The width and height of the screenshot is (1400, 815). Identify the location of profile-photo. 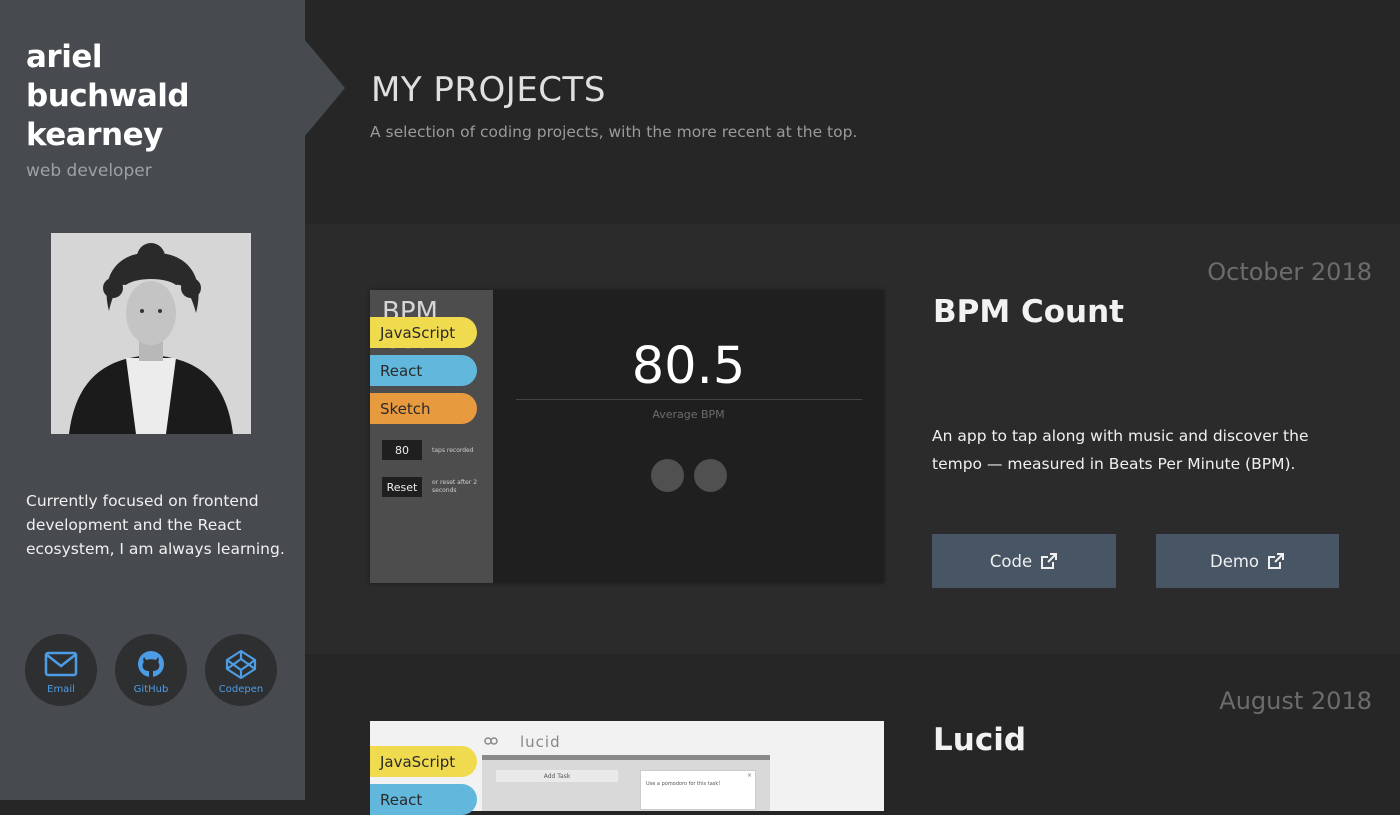
(151, 333).